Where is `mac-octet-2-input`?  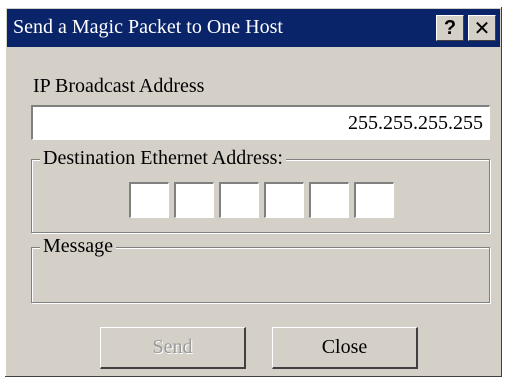 mac-octet-2-input is located at coordinates (194, 200).